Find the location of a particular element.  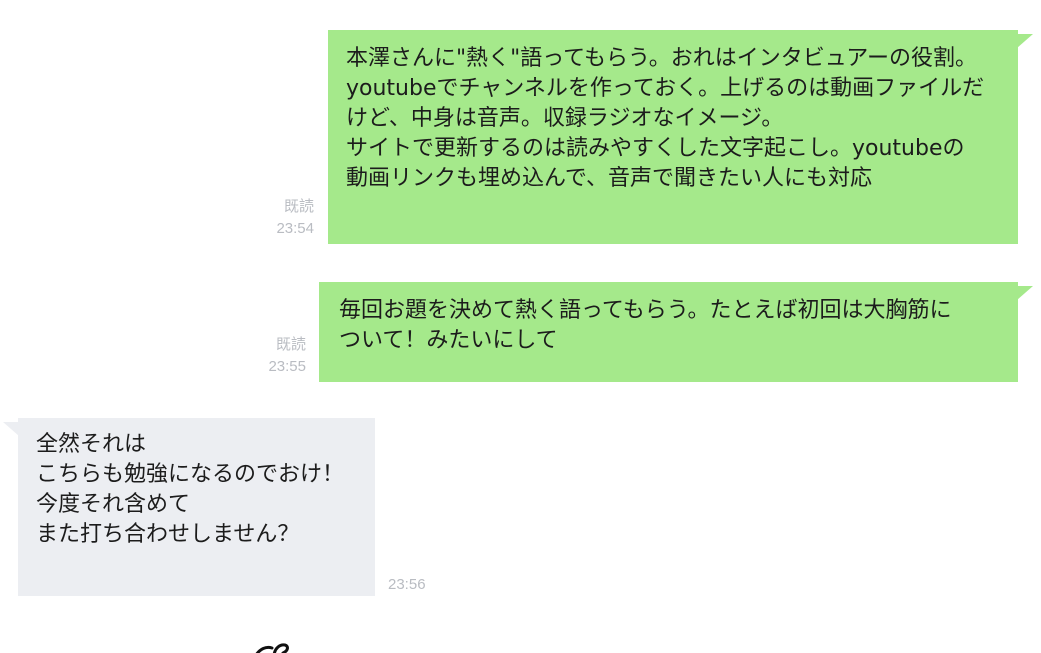

sticker-partial is located at coordinates (274, 646).